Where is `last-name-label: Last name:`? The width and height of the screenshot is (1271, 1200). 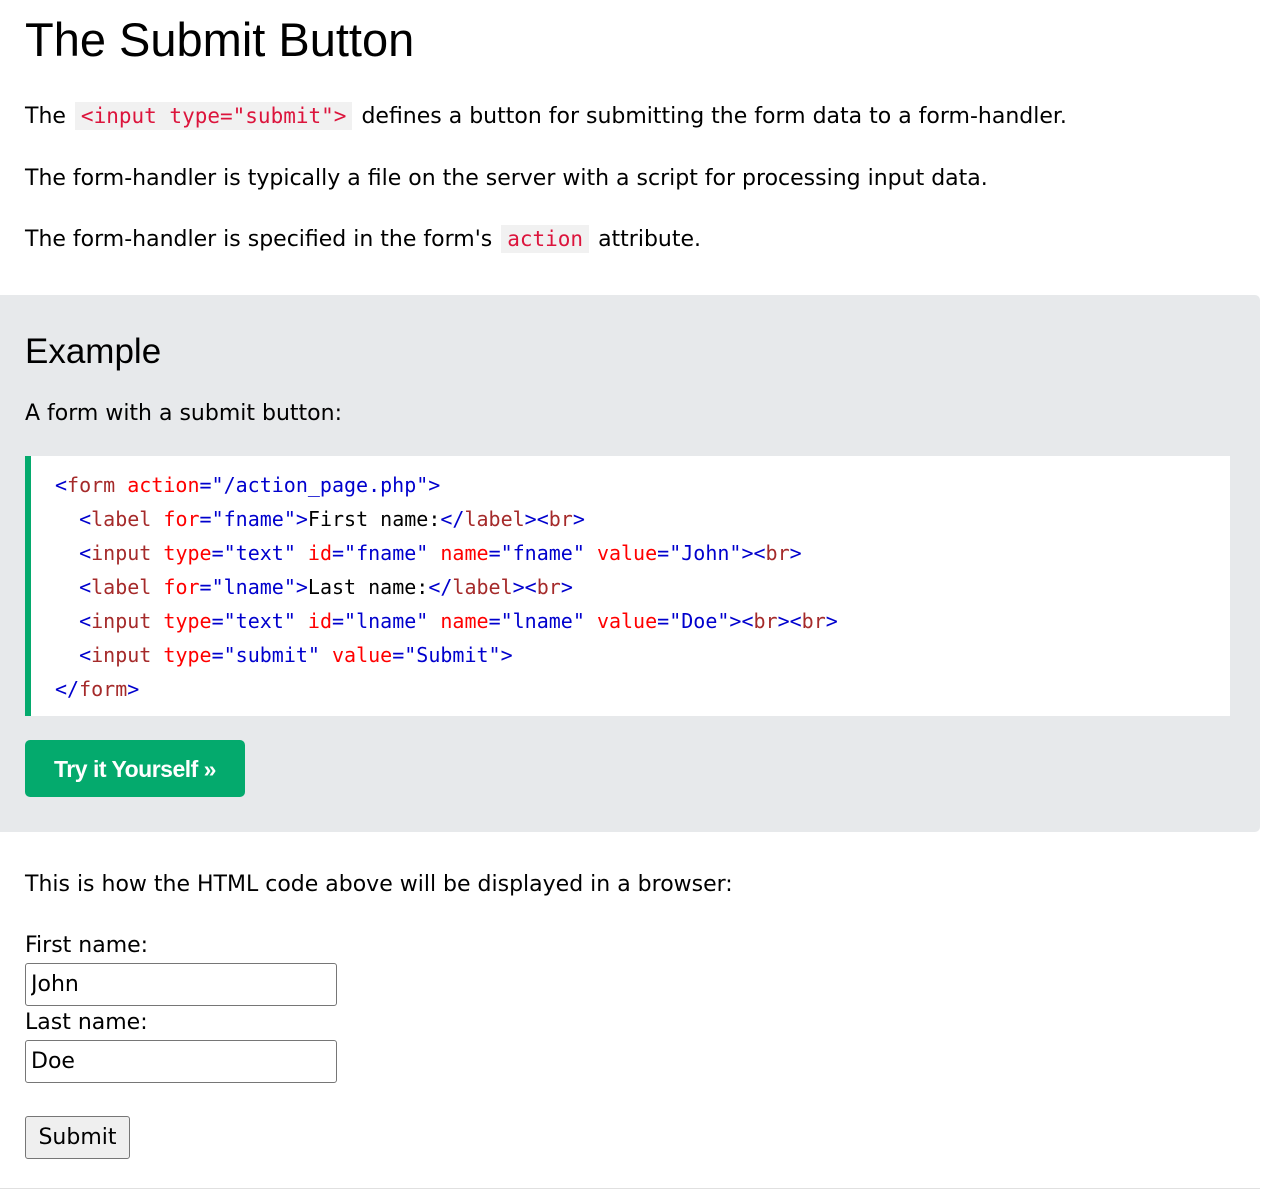
last-name-label: Last name: is located at coordinates (86, 1022).